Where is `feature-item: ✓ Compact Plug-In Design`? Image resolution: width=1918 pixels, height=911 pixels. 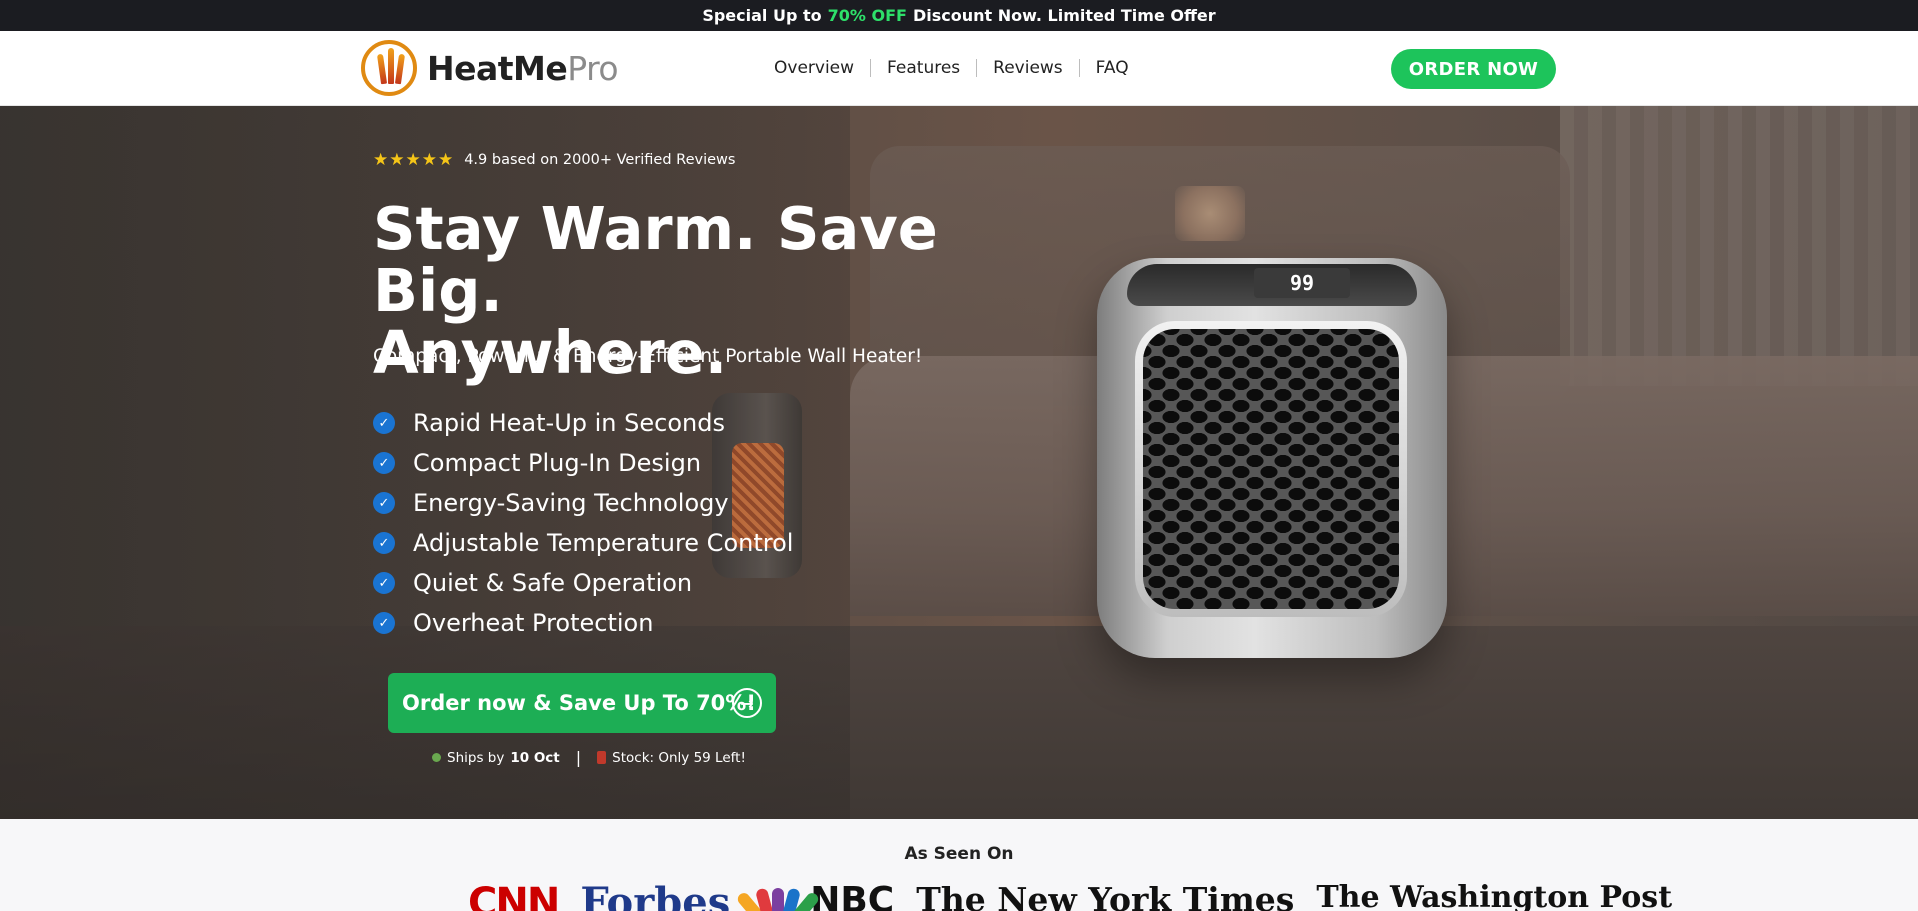
feature-item: ✓ Compact Plug-In Design is located at coordinates (583, 463).